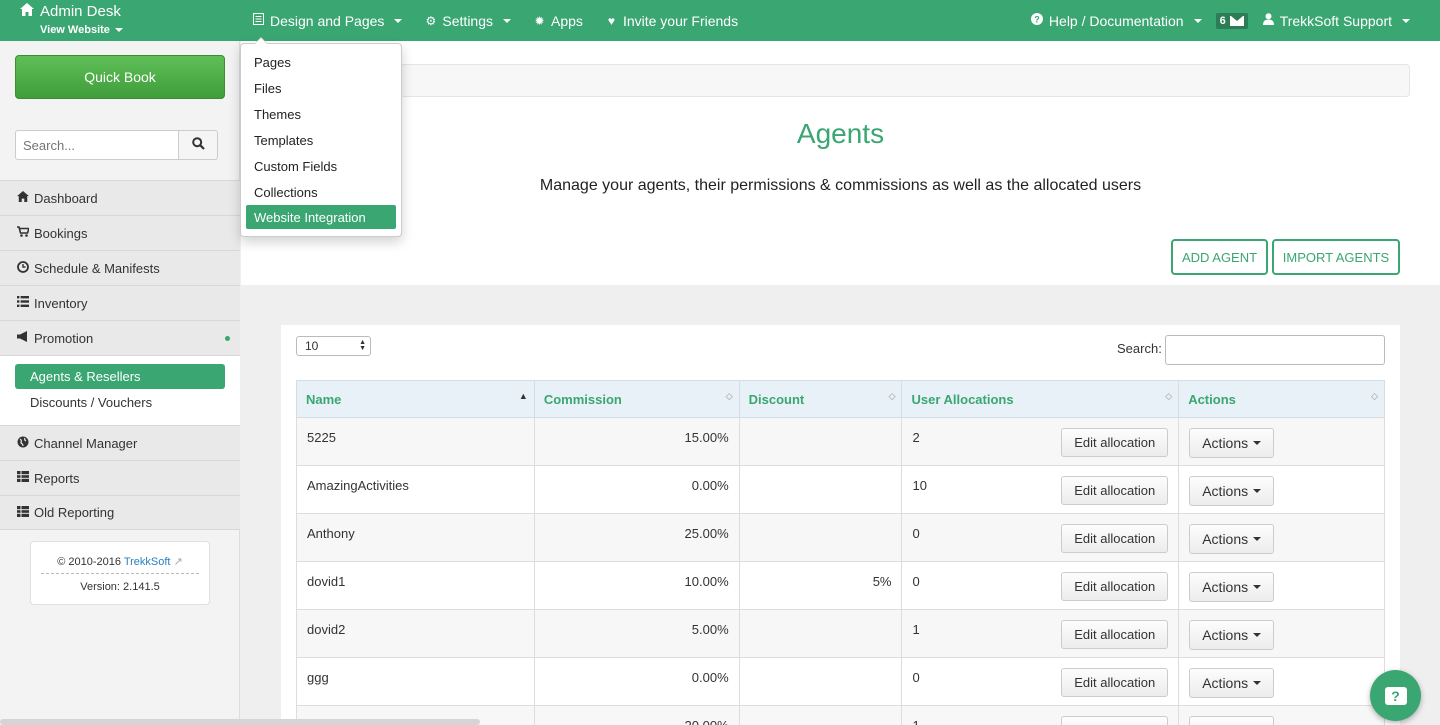 Image resolution: width=1440 pixels, height=725 pixels. What do you see at coordinates (81, 30) in the screenshot?
I see `view-website-link: View Website` at bounding box center [81, 30].